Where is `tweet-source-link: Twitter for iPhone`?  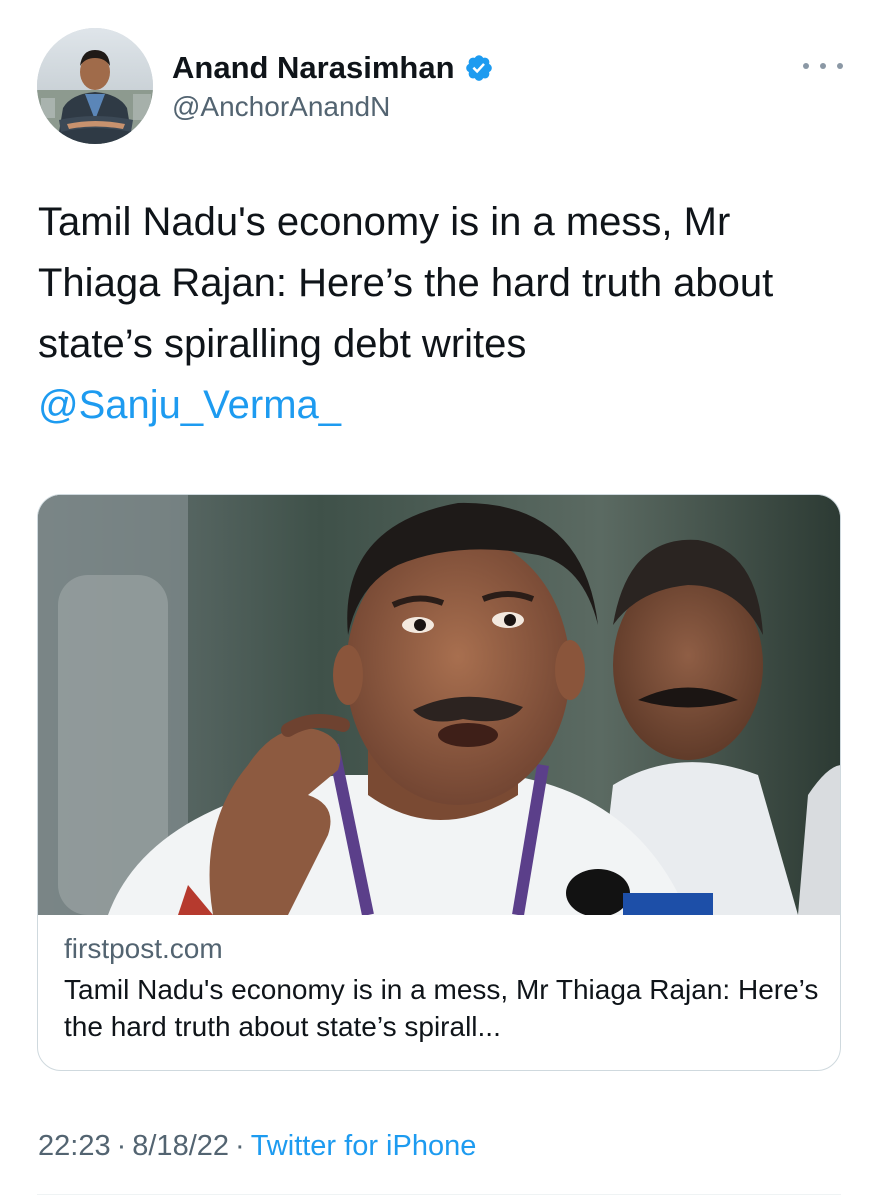 tweet-source-link: Twitter for iPhone is located at coordinates (364, 1146).